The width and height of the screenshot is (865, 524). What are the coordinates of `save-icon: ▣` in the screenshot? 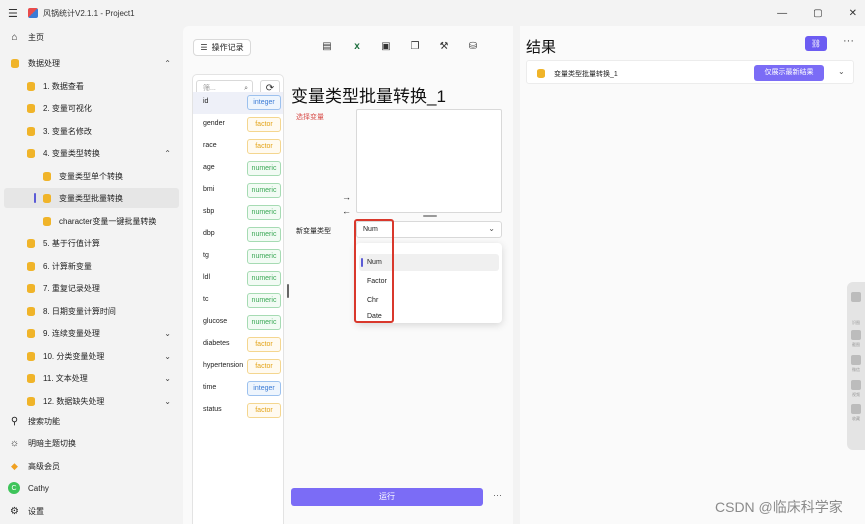 It's located at (386, 47).